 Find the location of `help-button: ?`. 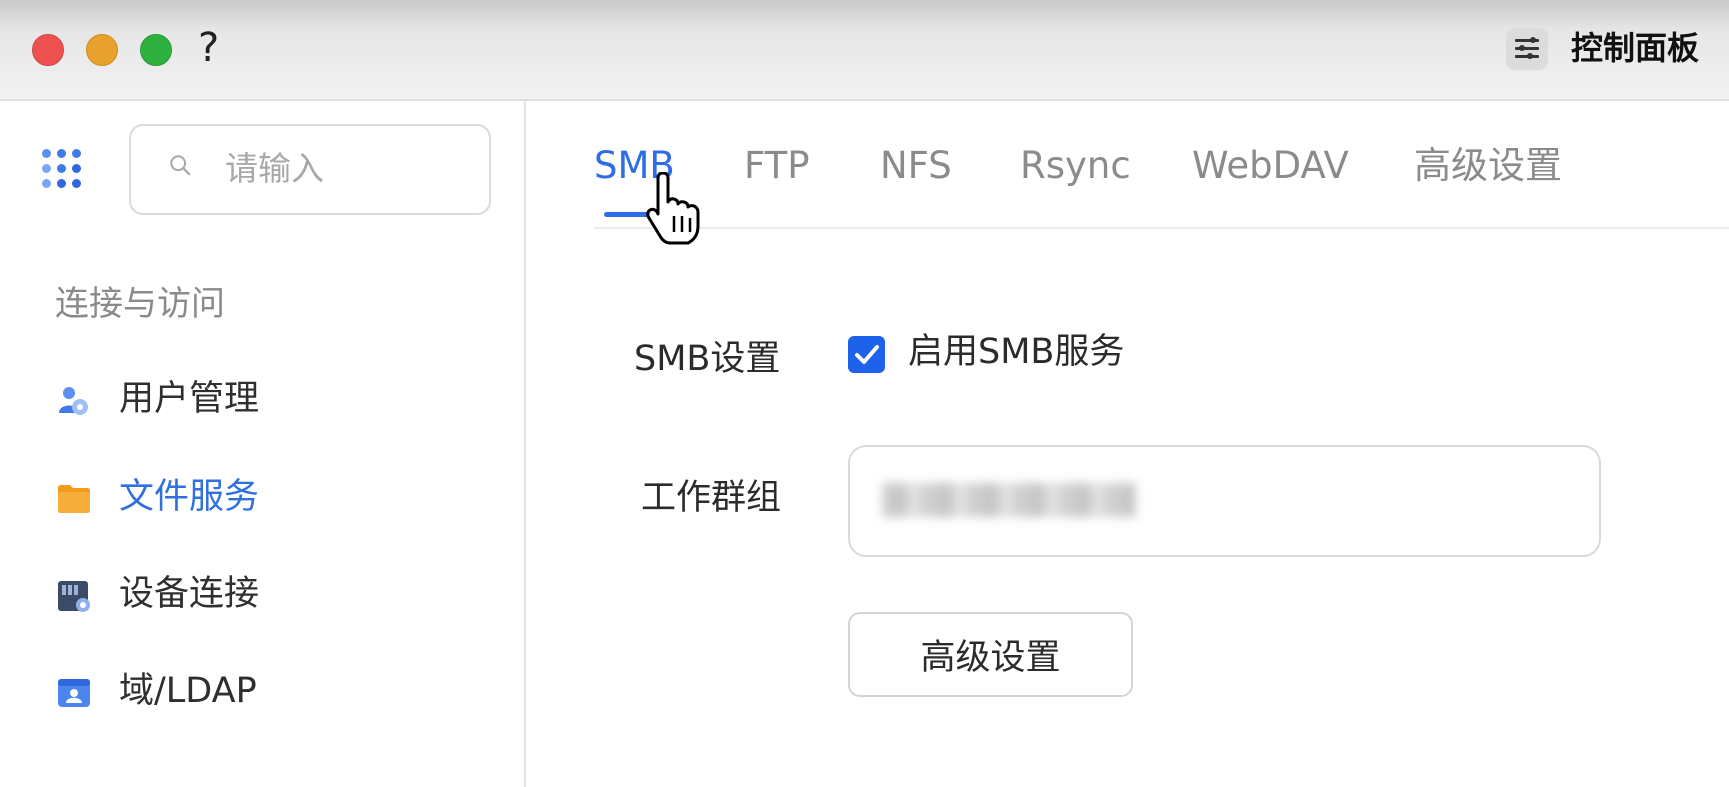

help-button: ? is located at coordinates (208, 48).